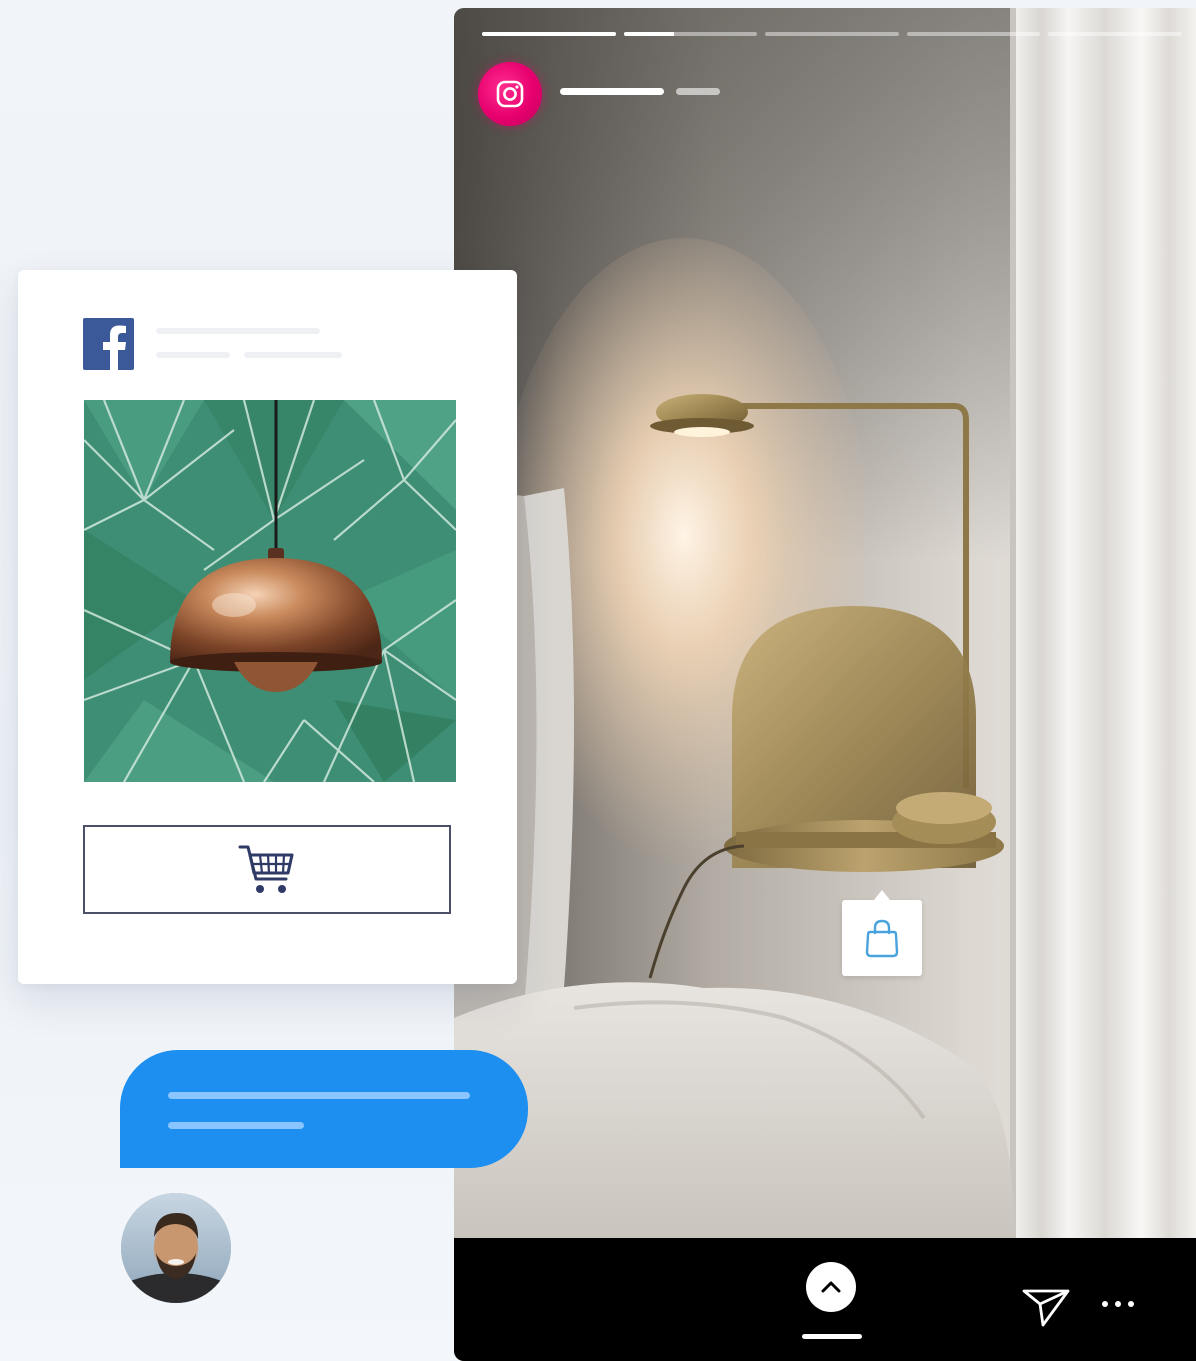 The image size is (1196, 1361). I want to click on add-to-cart-button, so click(267, 869).